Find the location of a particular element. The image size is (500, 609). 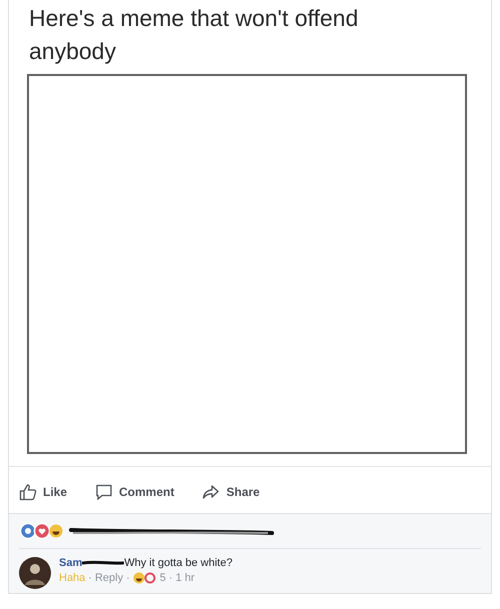

avatar is located at coordinates (35, 573).